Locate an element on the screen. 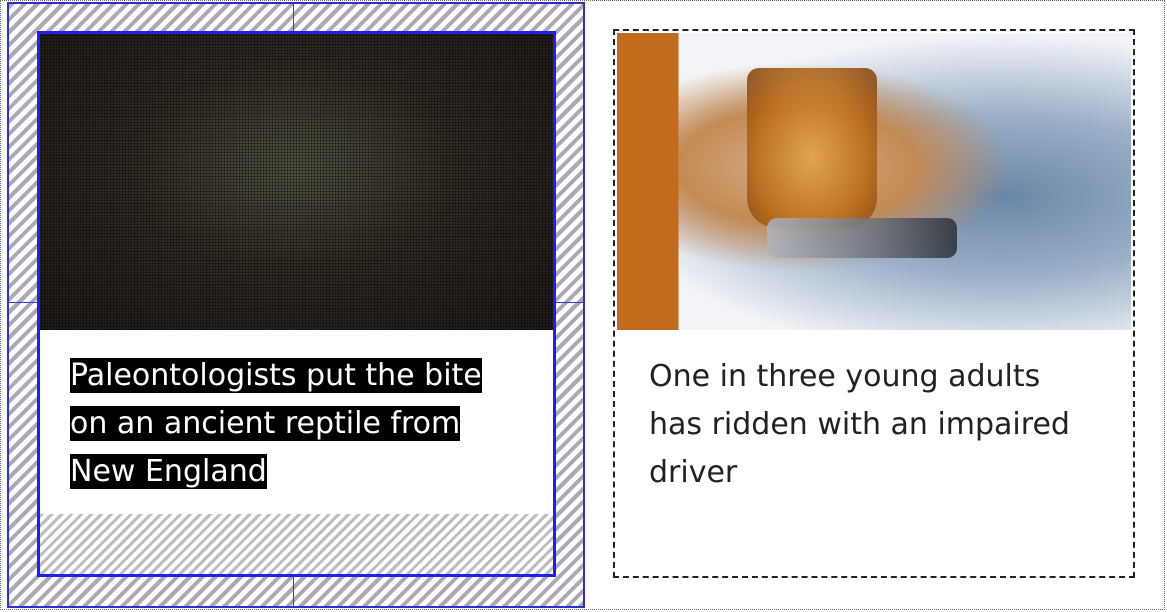 This screenshot has width=1167, height=612. title-line: New England is located at coordinates (168, 471).